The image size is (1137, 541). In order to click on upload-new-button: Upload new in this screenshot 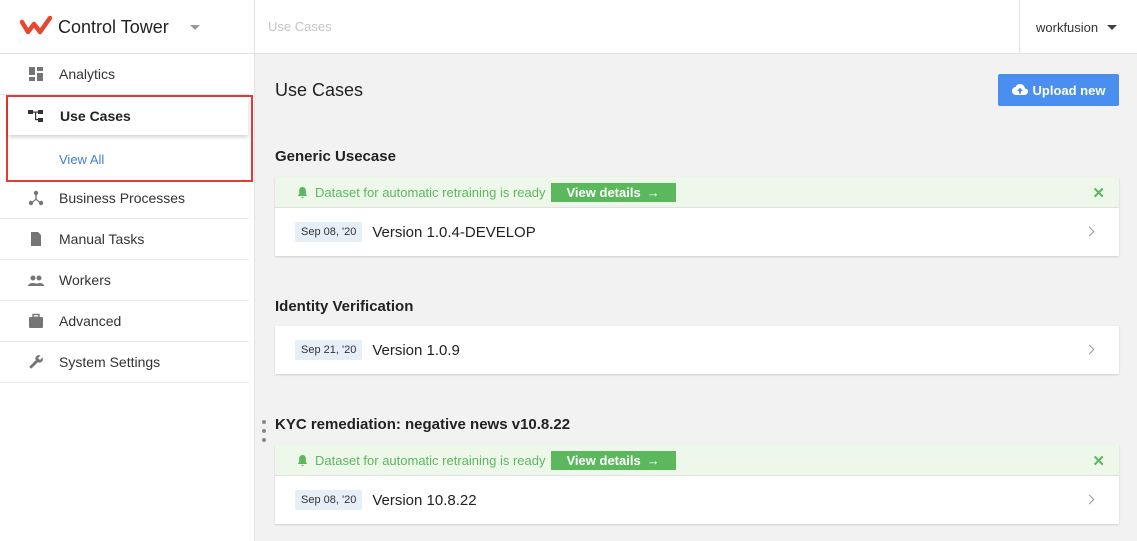, I will do `click(1058, 90)`.